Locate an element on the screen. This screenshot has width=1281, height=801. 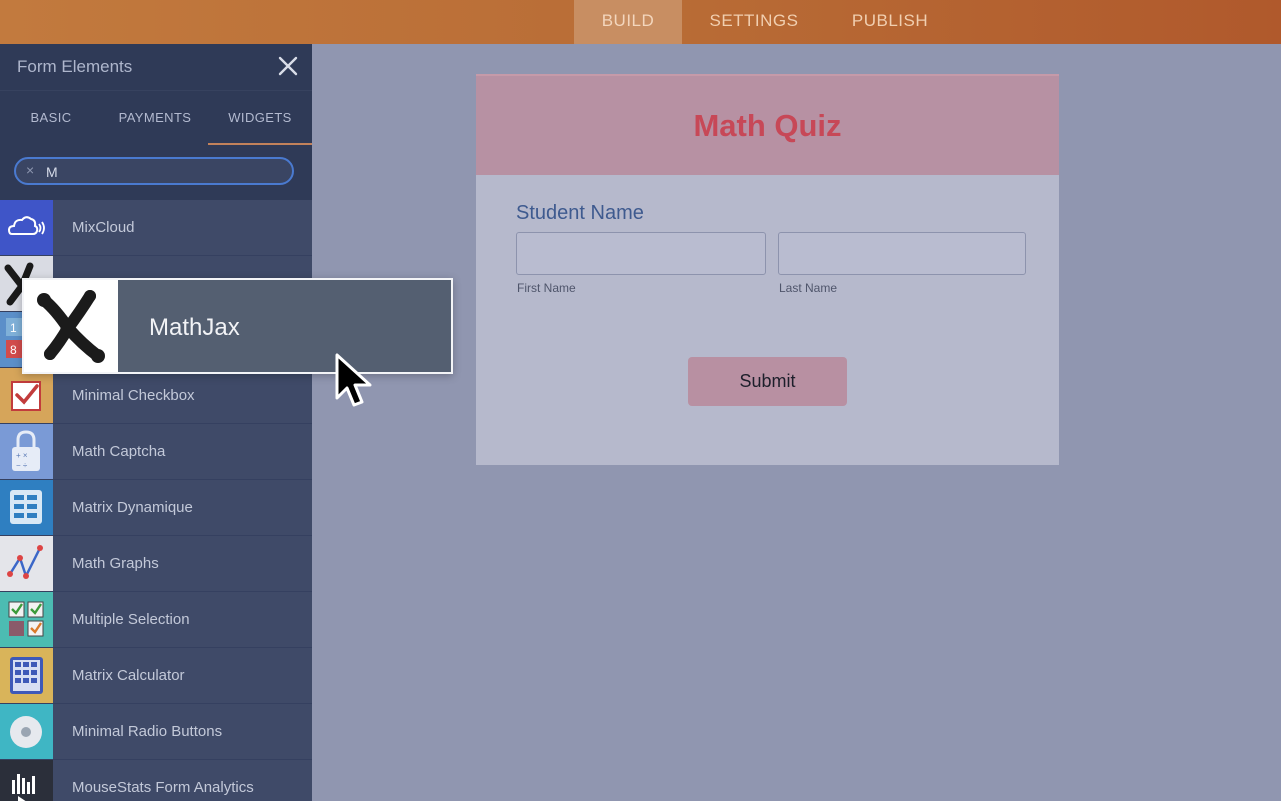
list-item: Minimal Radio Buttons is located at coordinates (156, 732).